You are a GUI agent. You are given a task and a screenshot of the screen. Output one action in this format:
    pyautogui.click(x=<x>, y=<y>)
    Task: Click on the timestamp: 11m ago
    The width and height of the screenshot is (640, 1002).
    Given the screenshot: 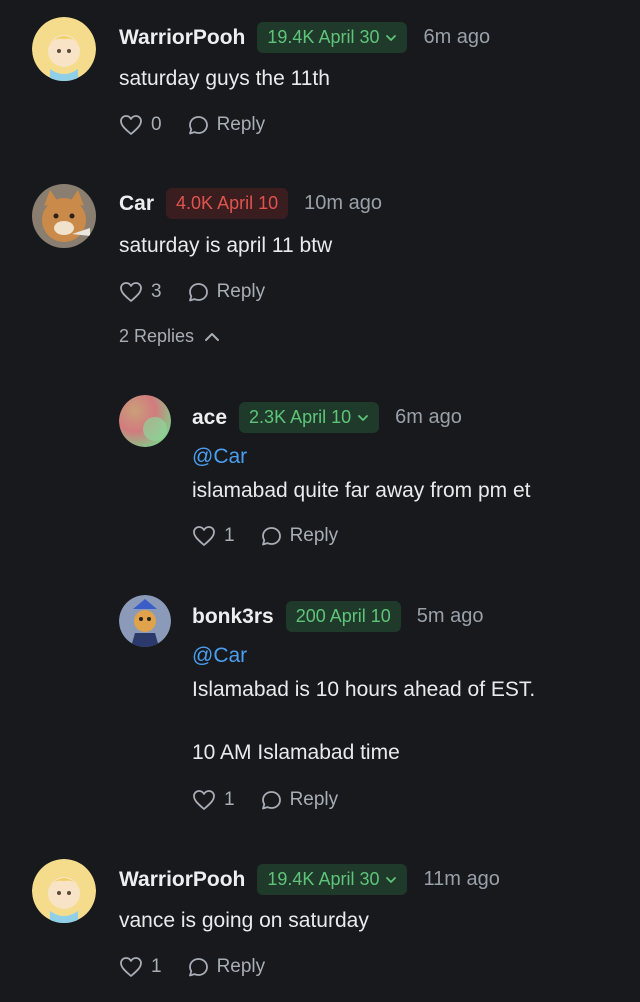 What is the action you would take?
    pyautogui.click(x=461, y=879)
    